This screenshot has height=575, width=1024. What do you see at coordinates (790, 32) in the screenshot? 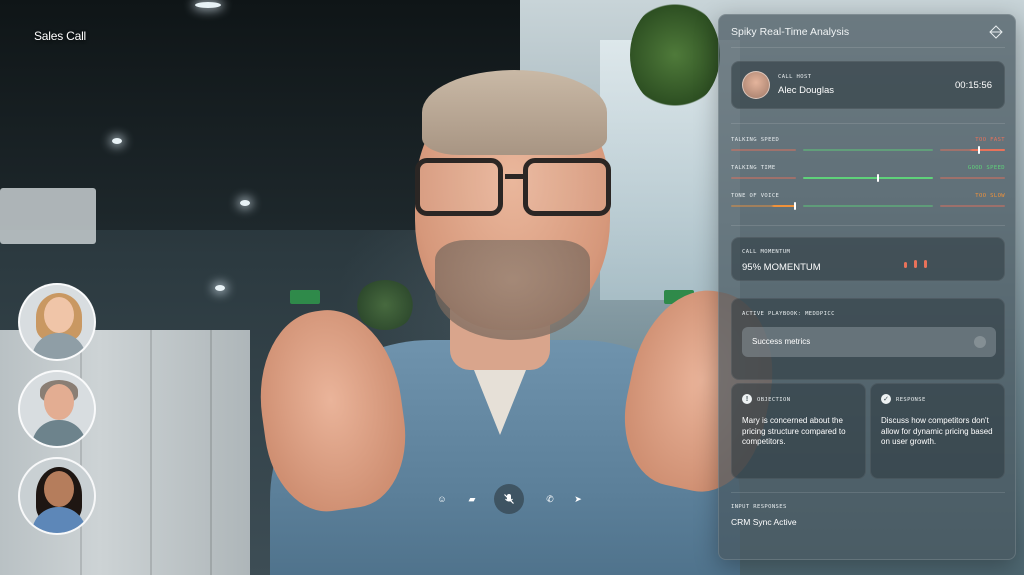
I see `panel-title: Spiky Real-Time Analysis` at bounding box center [790, 32].